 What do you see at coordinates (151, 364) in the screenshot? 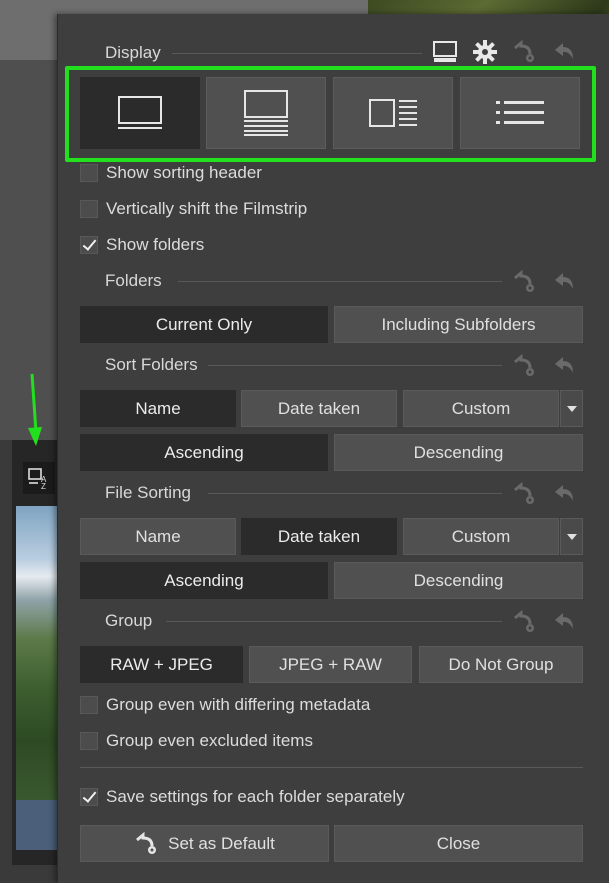
I see `sort-folders-section-title: Sort Folders` at bounding box center [151, 364].